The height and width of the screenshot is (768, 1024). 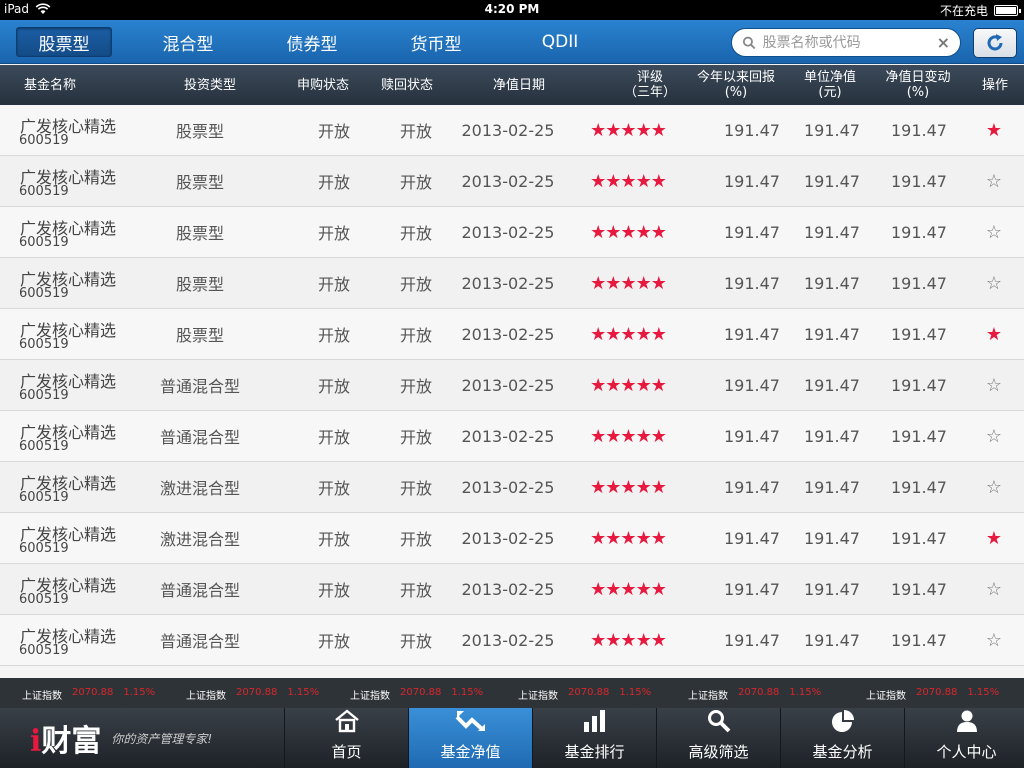 I want to click on col-action: 操作, so click(x=994, y=85).